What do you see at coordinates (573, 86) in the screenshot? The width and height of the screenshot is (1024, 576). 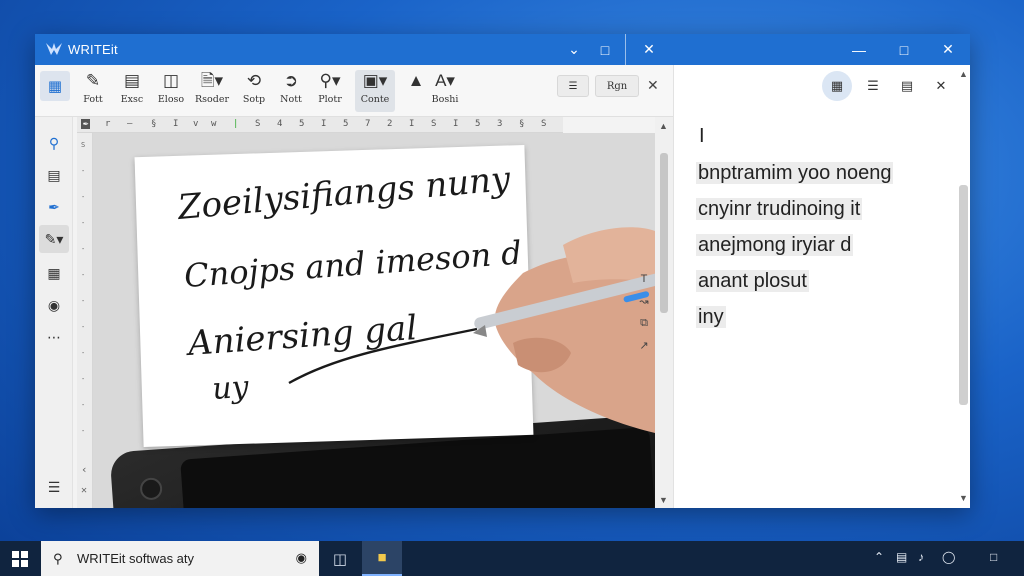 I see `view-toggle-button: ☰` at bounding box center [573, 86].